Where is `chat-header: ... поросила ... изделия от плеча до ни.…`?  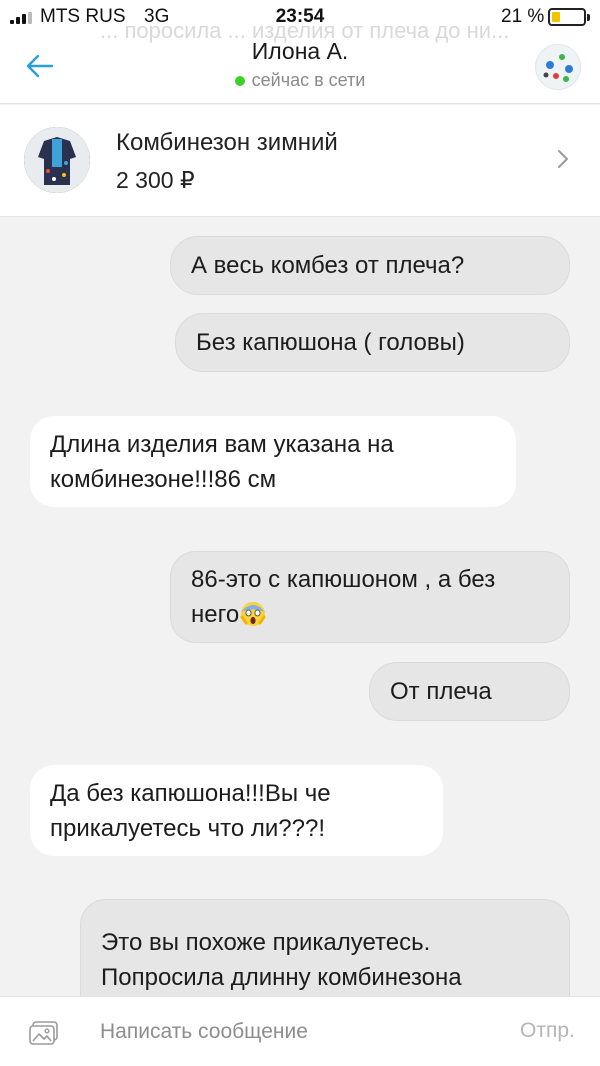 chat-header: ... поросила ... изделия от плеча до ни.… is located at coordinates (300, 52).